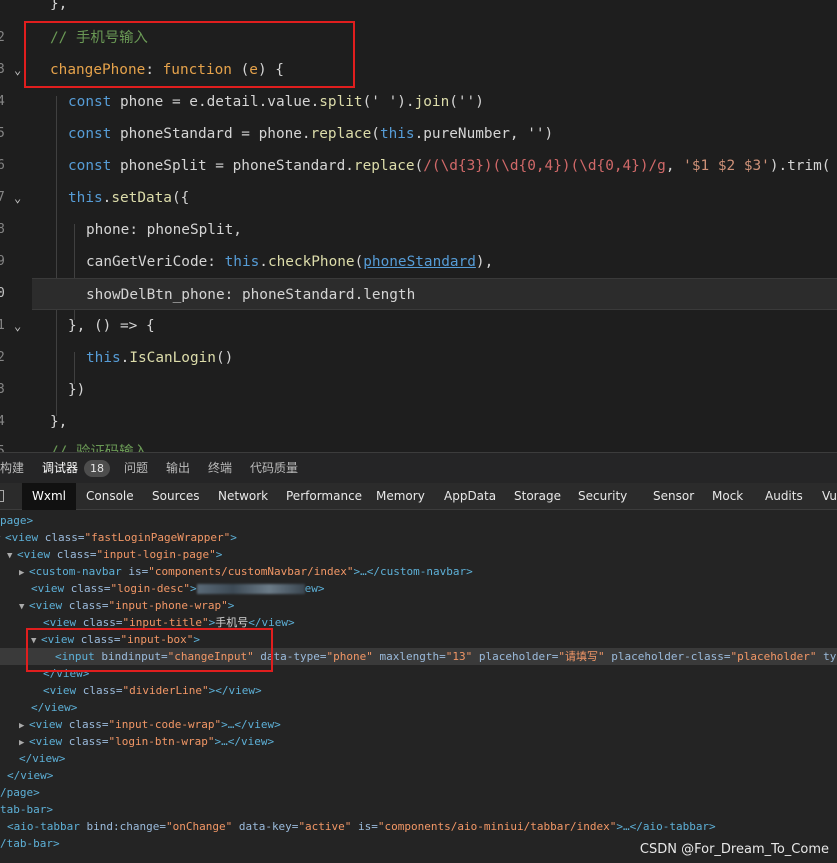 Image resolution: width=837 pixels, height=863 pixels. Describe the element at coordinates (434, 422) in the screenshot. I see `code-line: },` at that location.